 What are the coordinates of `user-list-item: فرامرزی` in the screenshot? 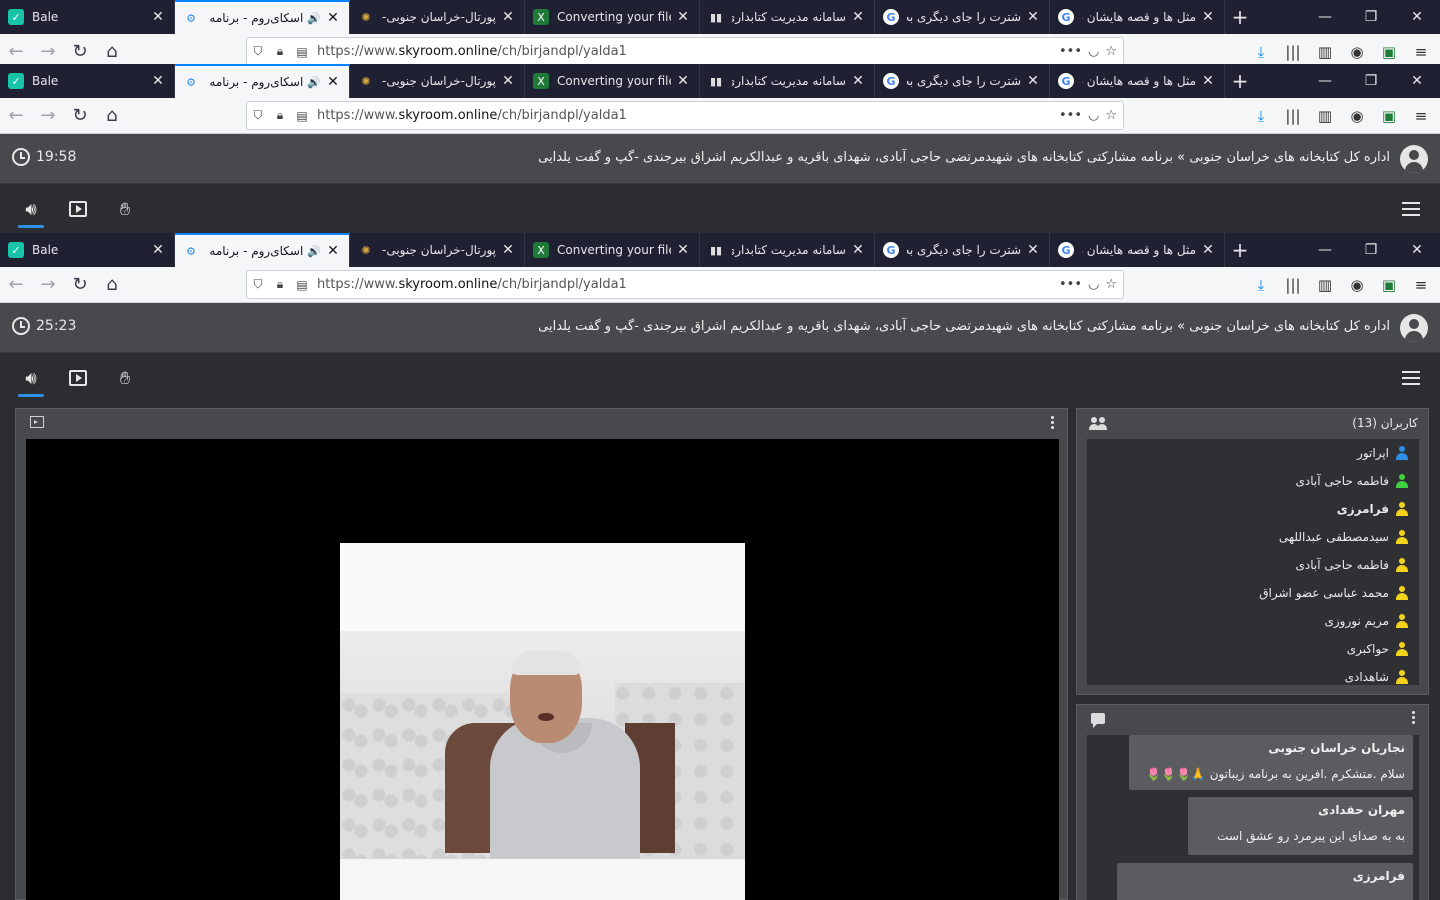 It's located at (1253, 509).